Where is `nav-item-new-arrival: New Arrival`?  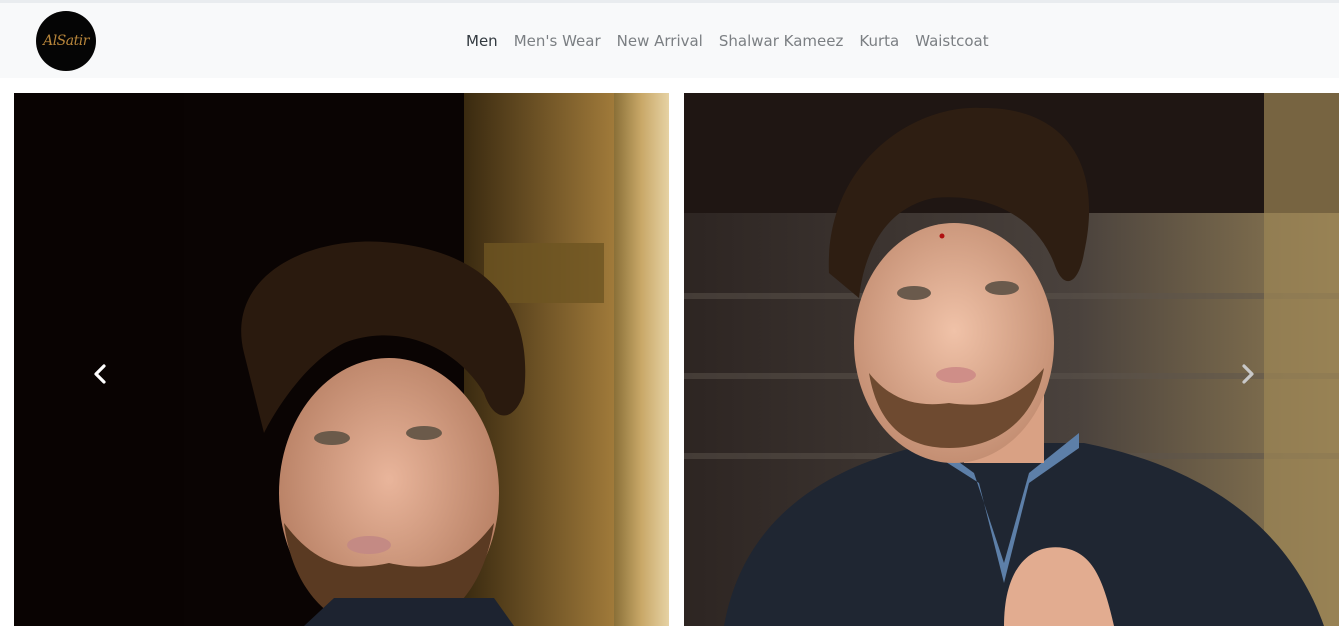
nav-item-new-arrival: New Arrival is located at coordinates (660, 41).